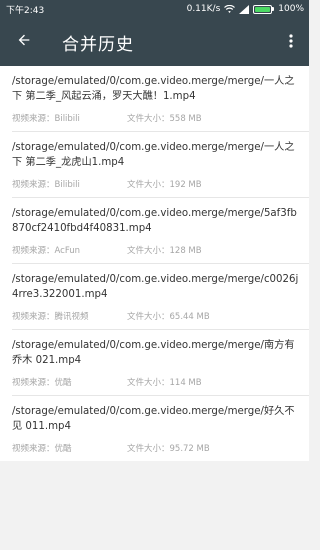  I want to click on status-time: 下午2:43, so click(25, 10).